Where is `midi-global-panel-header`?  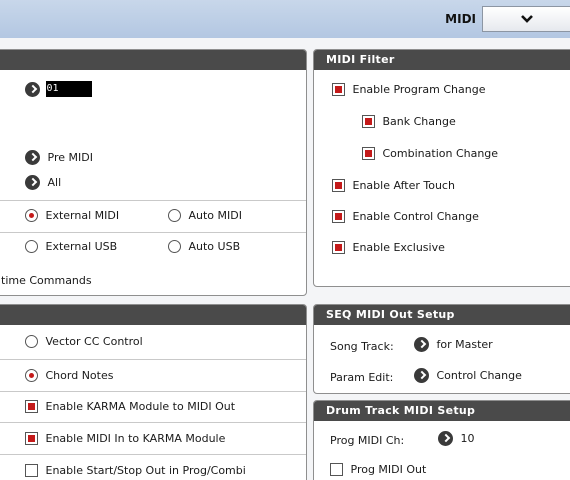
midi-global-panel-header is located at coordinates (153, 60).